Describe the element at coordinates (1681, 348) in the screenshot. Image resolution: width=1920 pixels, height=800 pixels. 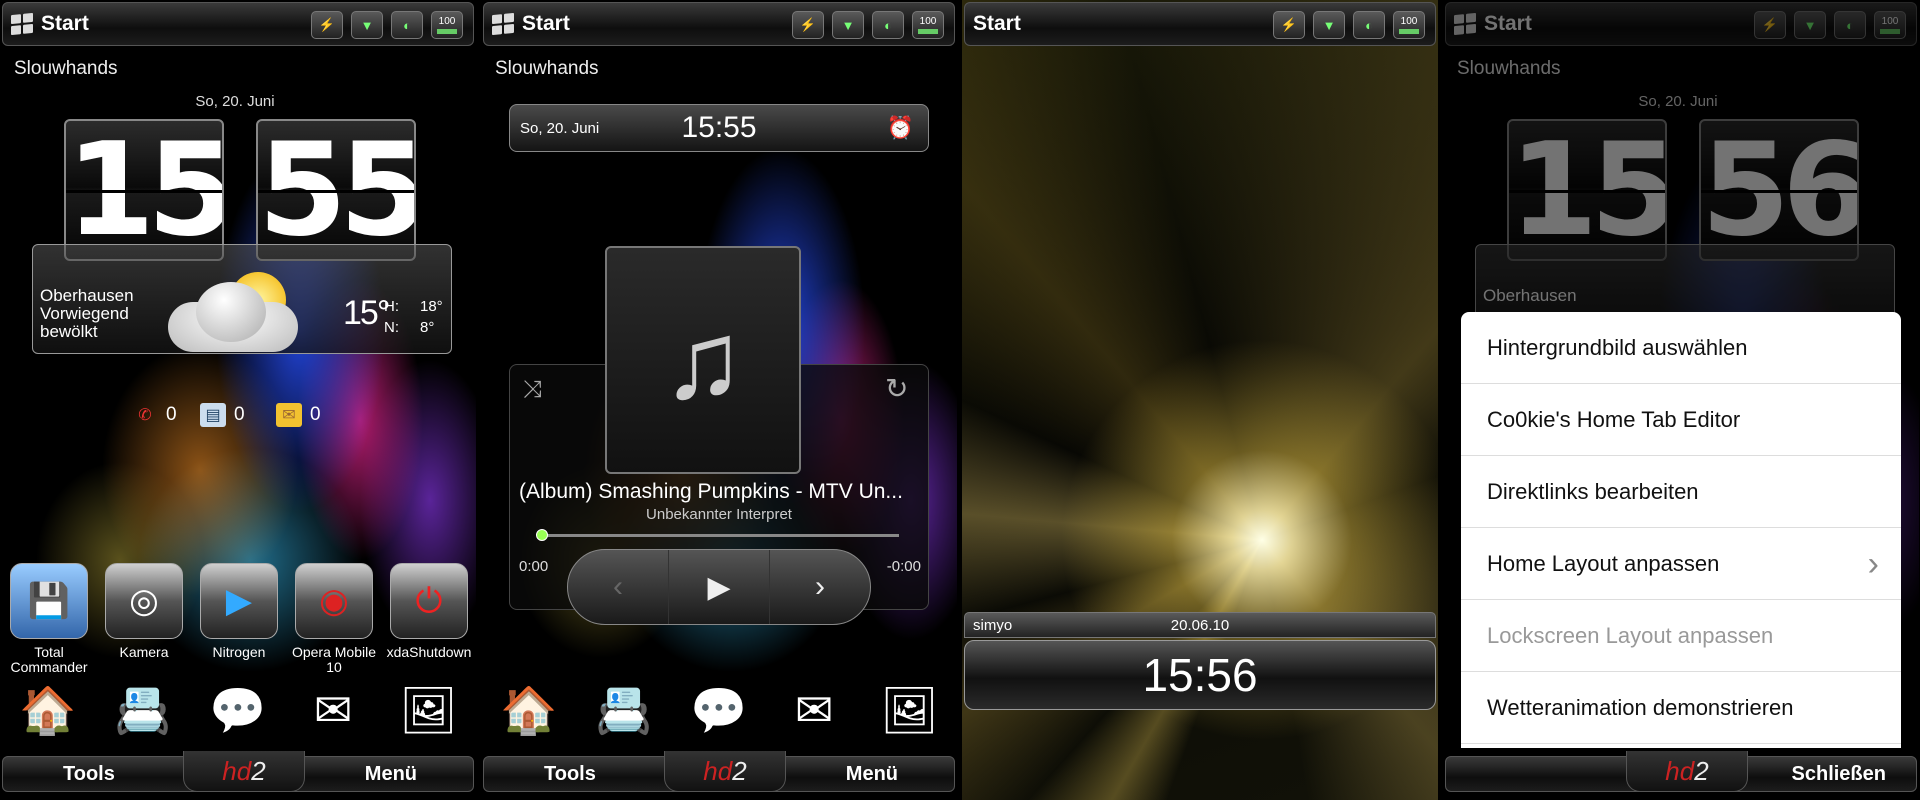
I see `menu-item-wallpaper: Hintergrundbild auswählen` at that location.